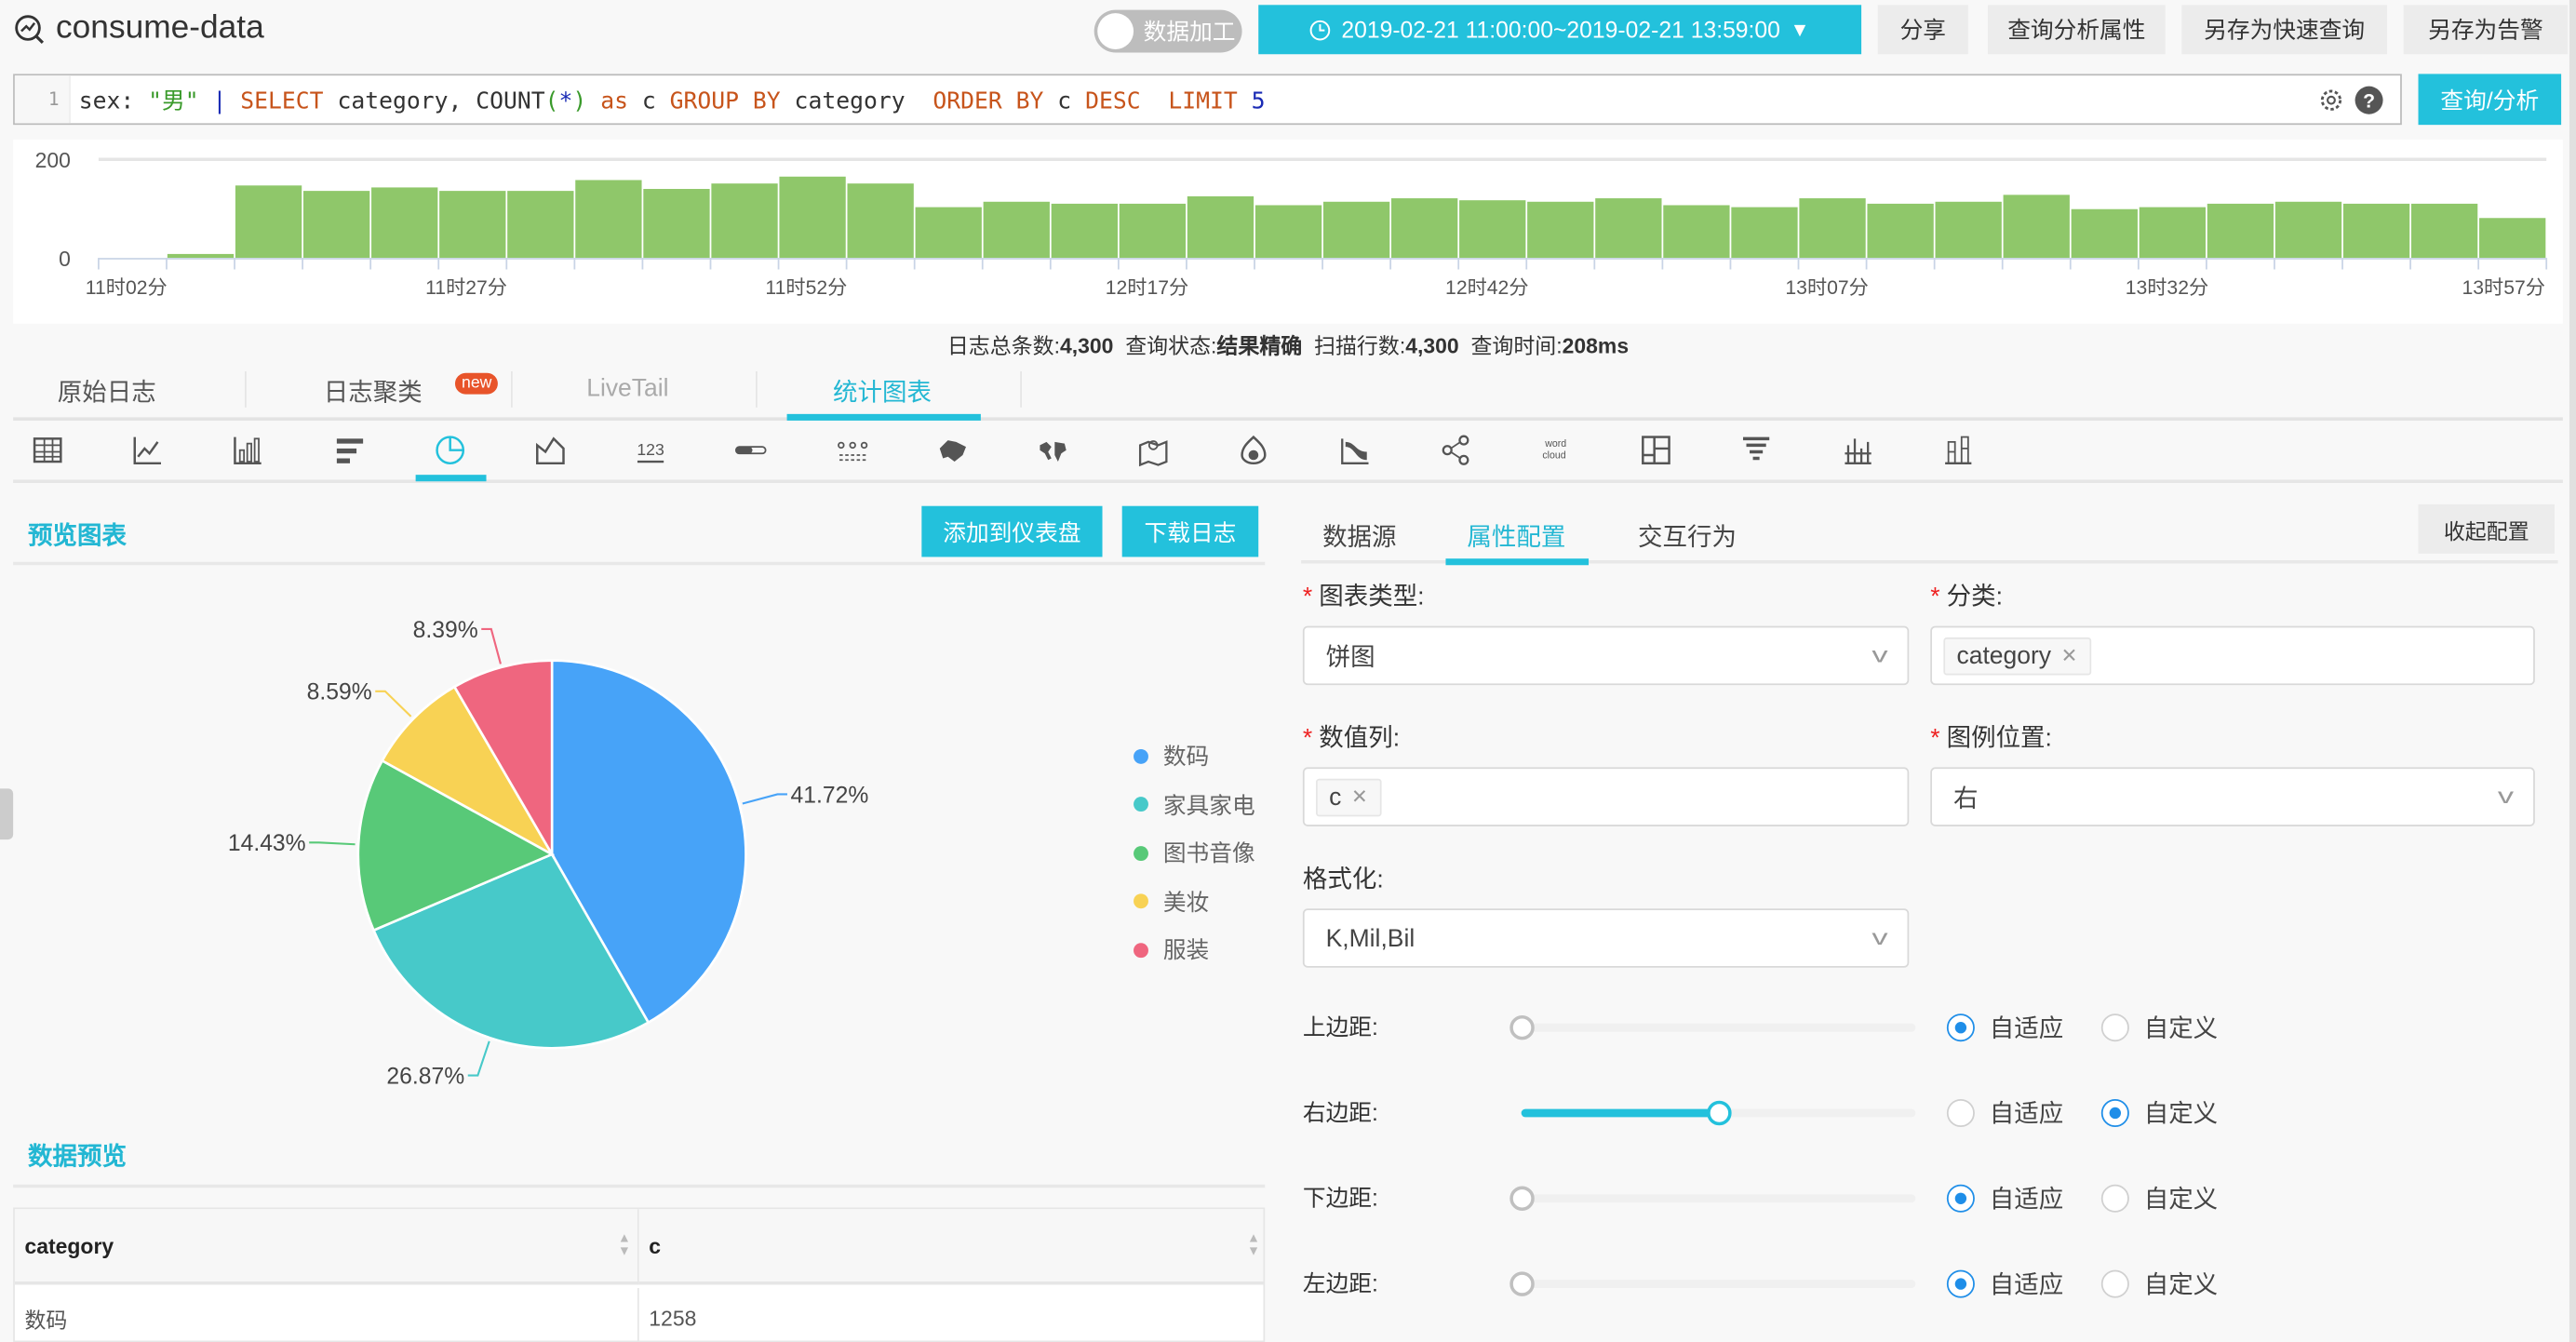  I want to click on line-chart-icon, so click(148, 450).